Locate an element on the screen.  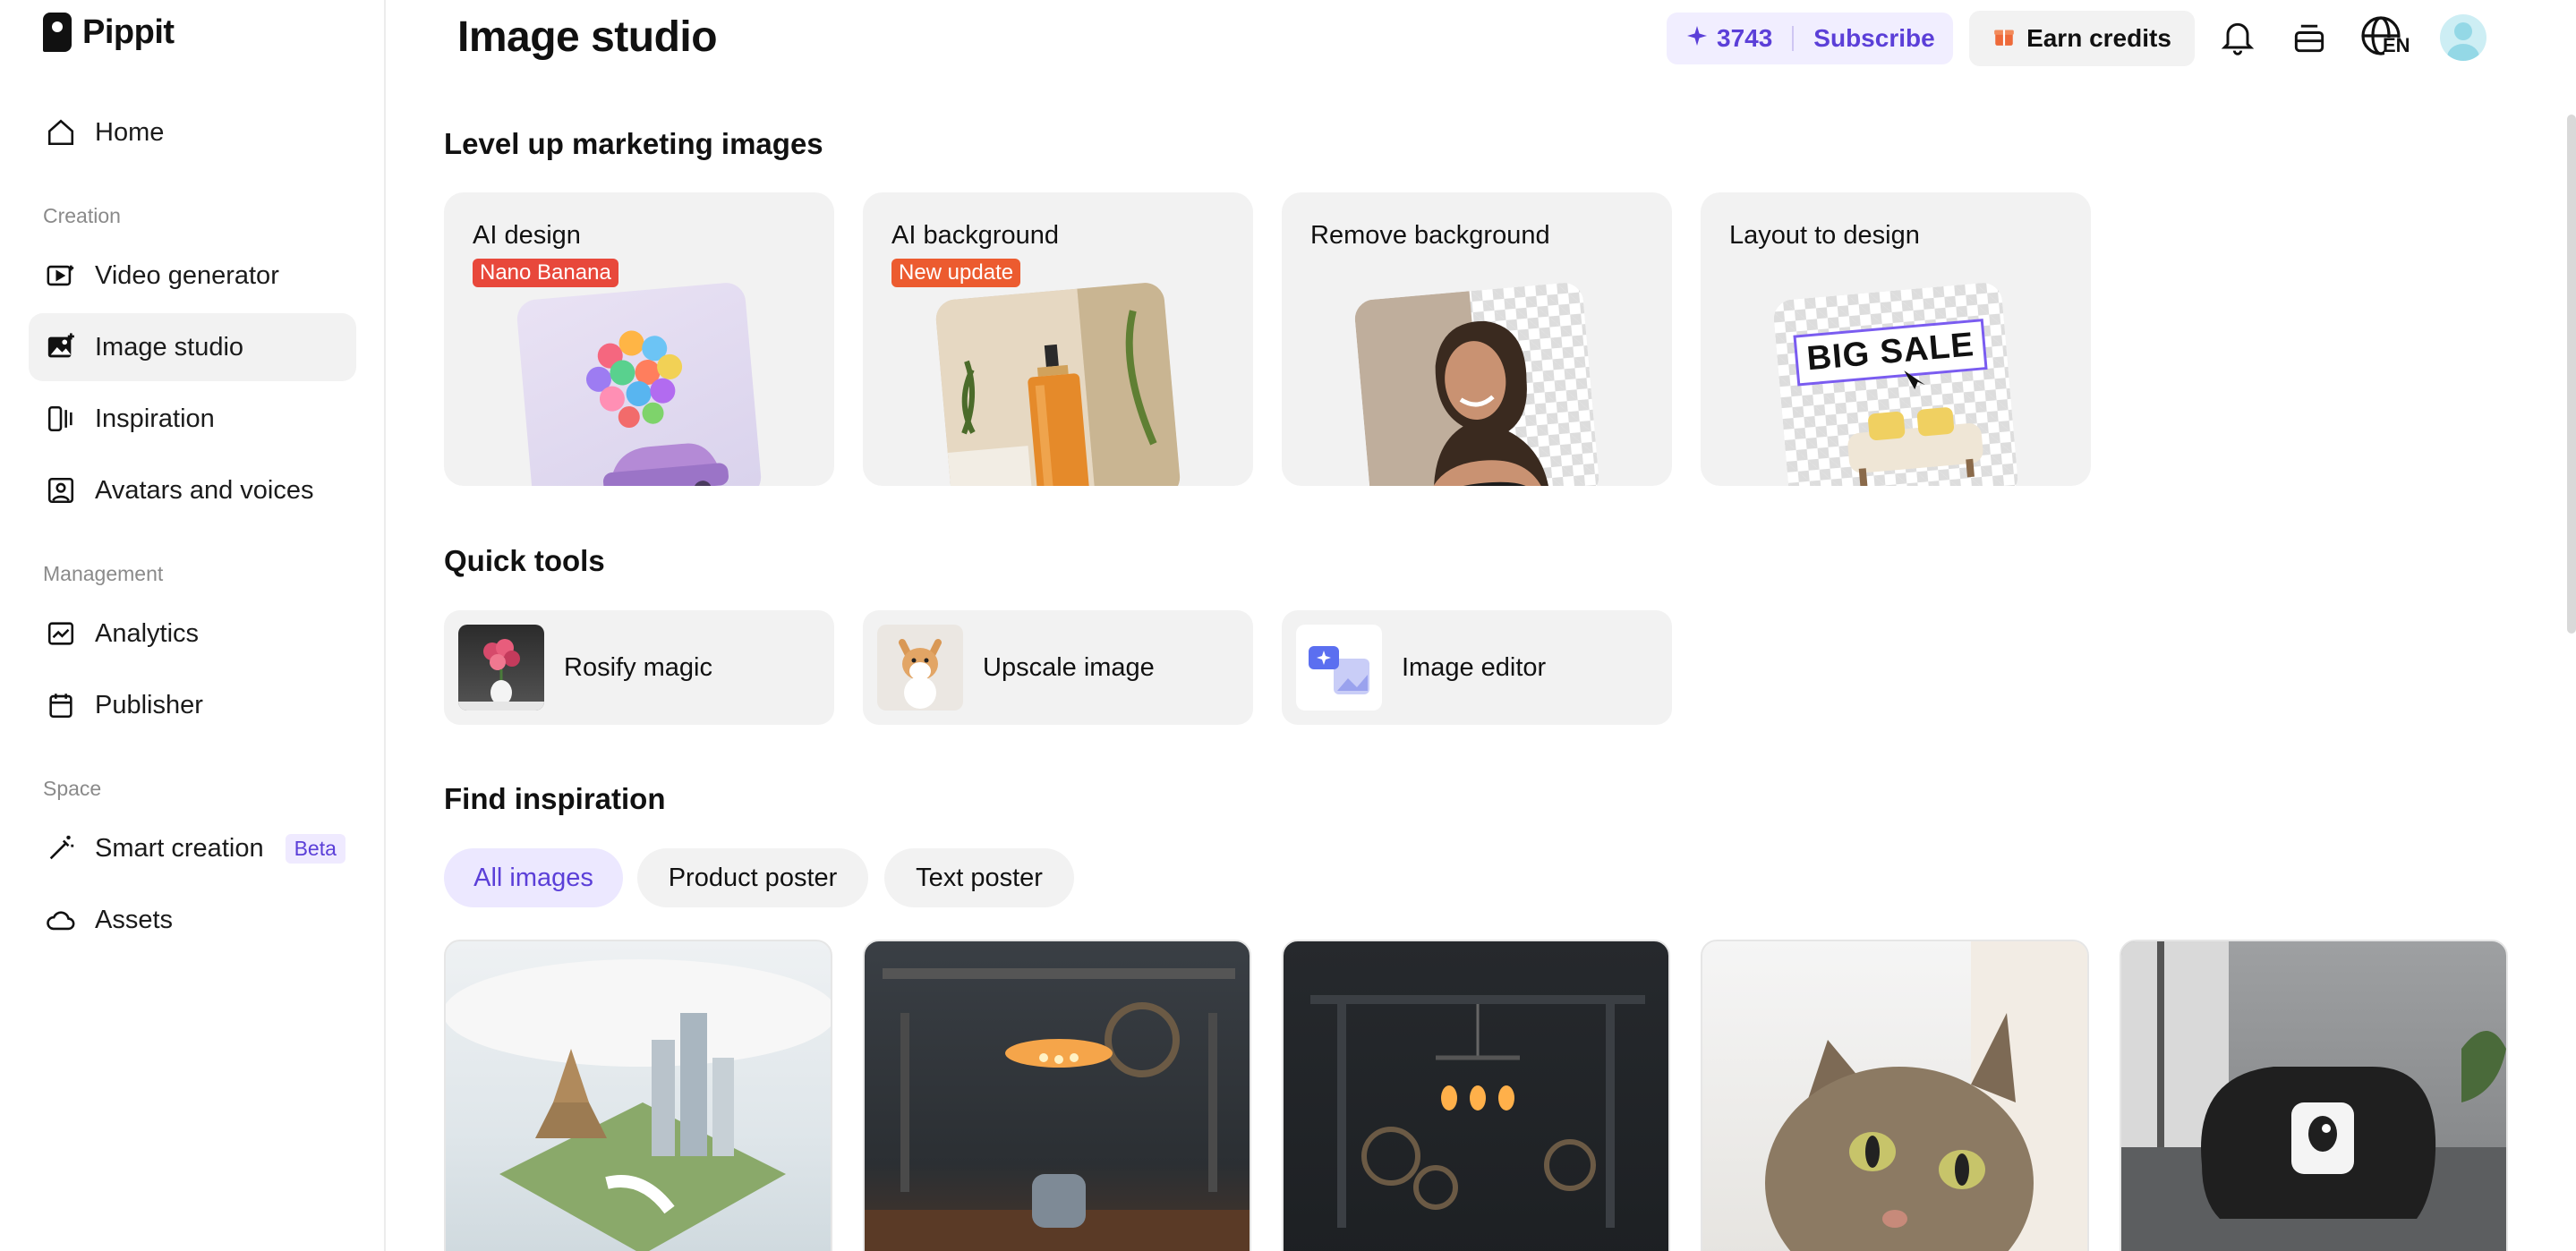
inspiration-image-earbuds is located at coordinates (1057, 1095).